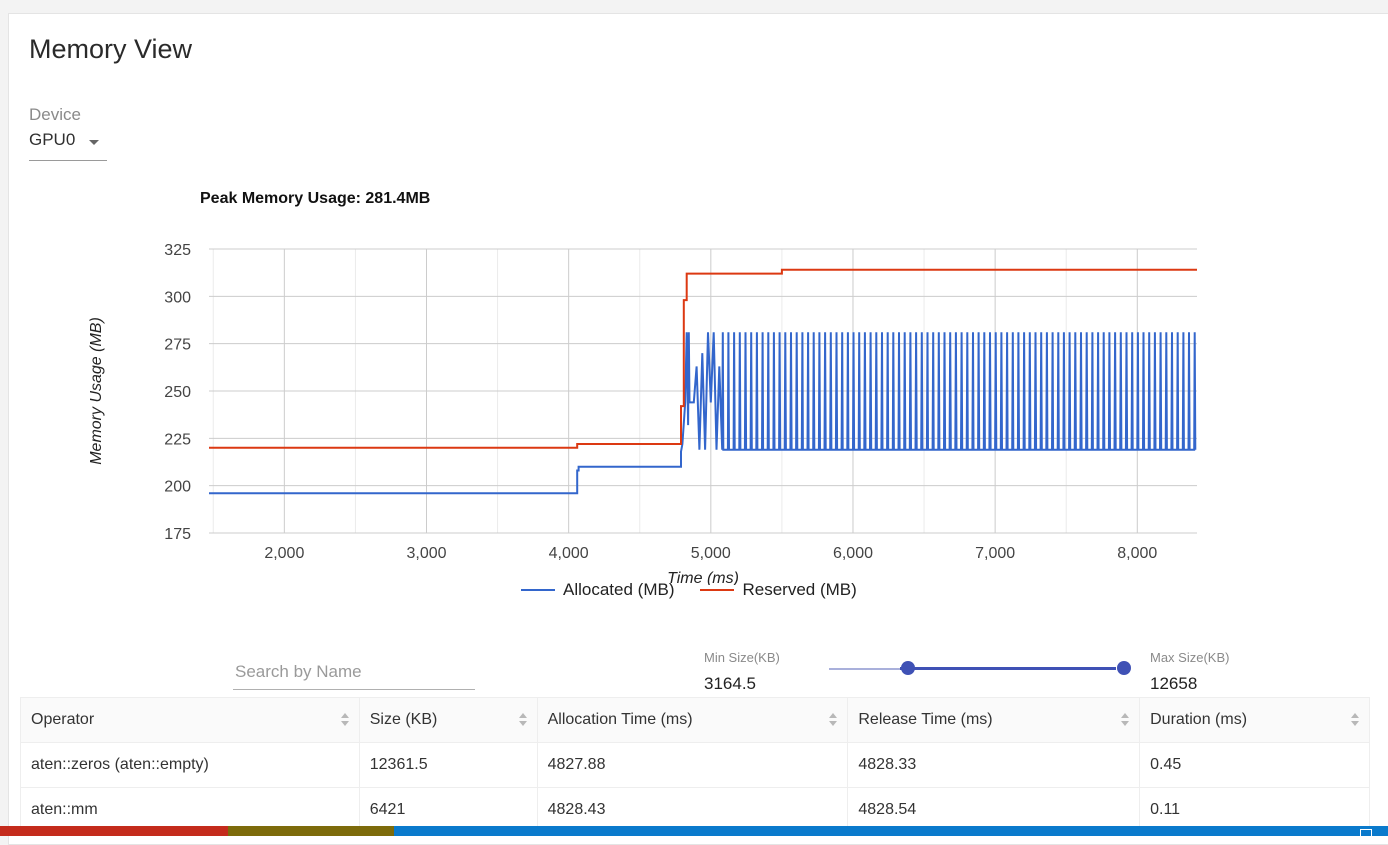 This screenshot has height=845, width=1388. I want to click on y-tick-label: 325, so click(177, 250).